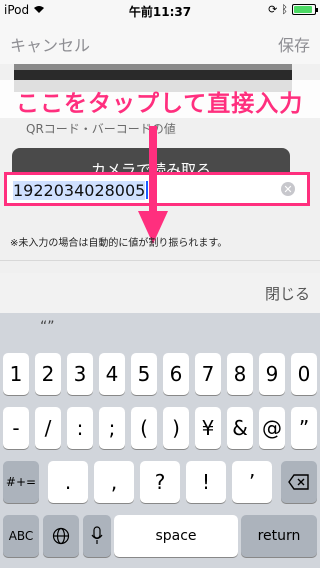 The width and height of the screenshot is (320, 568). What do you see at coordinates (252, 482) in the screenshot?
I see `key-apostrophe: ’` at bounding box center [252, 482].